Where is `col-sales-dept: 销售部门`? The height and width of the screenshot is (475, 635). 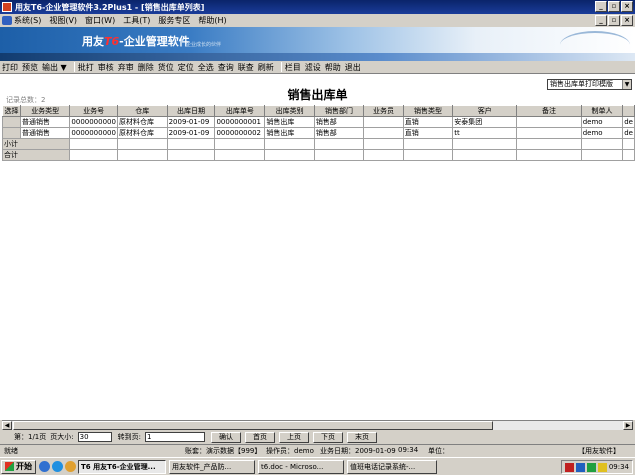 col-sales-dept: 销售部门 is located at coordinates (339, 111).